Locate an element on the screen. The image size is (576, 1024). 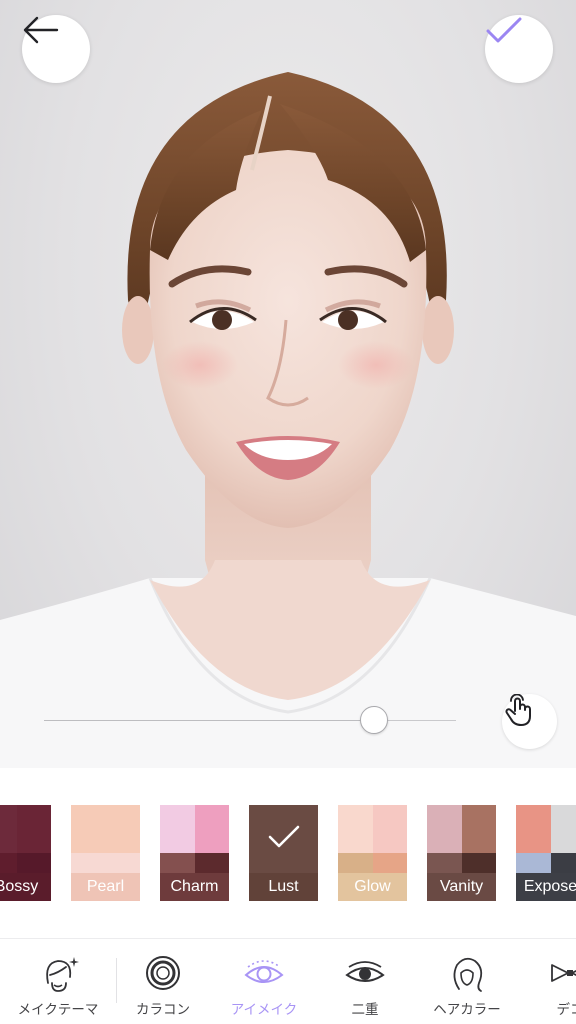
tab-face-sparkle: メイクテーマ is located at coordinates (58, 981).